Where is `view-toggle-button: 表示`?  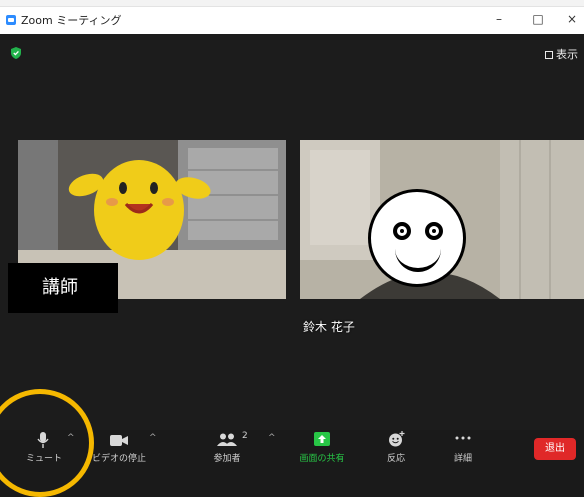 view-toggle-button: 表示 is located at coordinates (561, 54).